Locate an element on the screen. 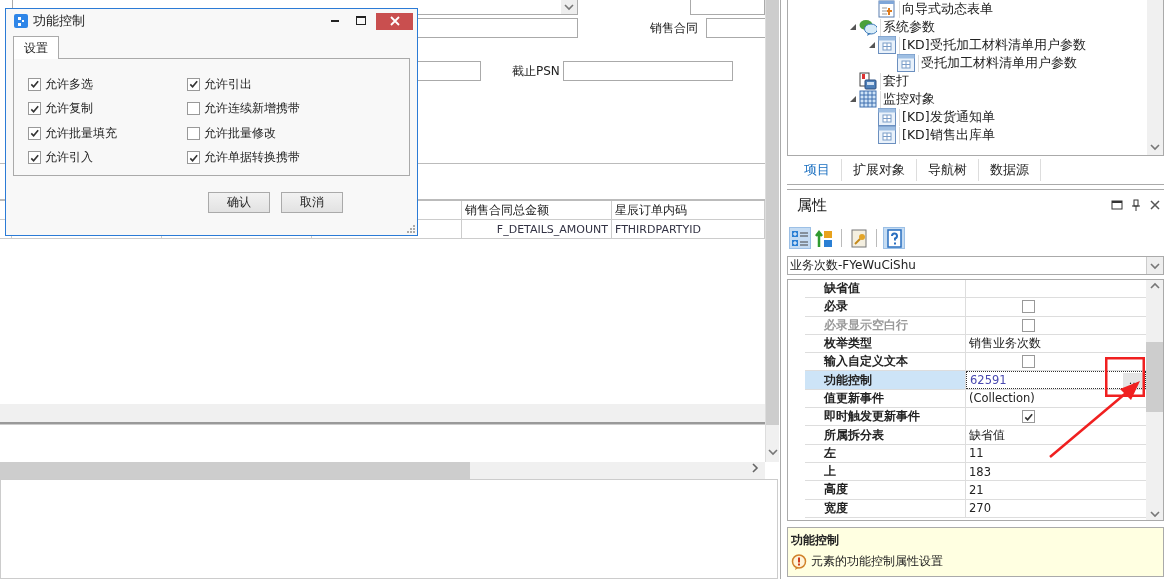 Image resolution: width=1164 pixels, height=579 pixels. property-value: 21 is located at coordinates (1057, 489).